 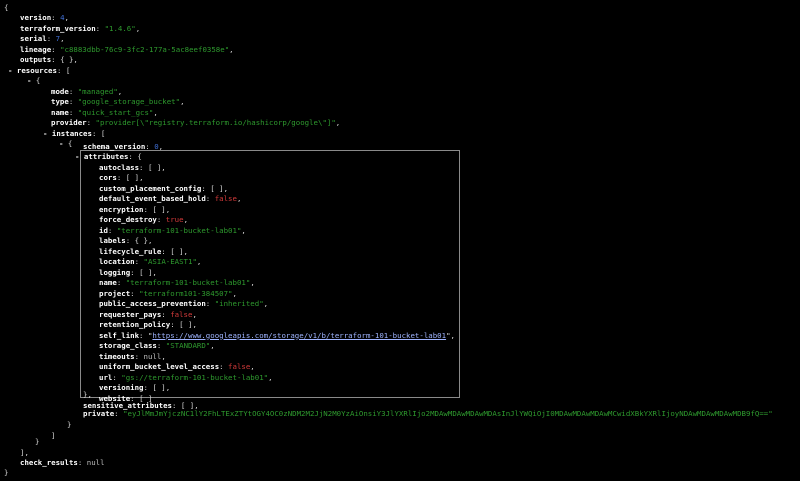 I want to click on attr-force-destroy-row: force_destroy: true,, so click(x=144, y=219).